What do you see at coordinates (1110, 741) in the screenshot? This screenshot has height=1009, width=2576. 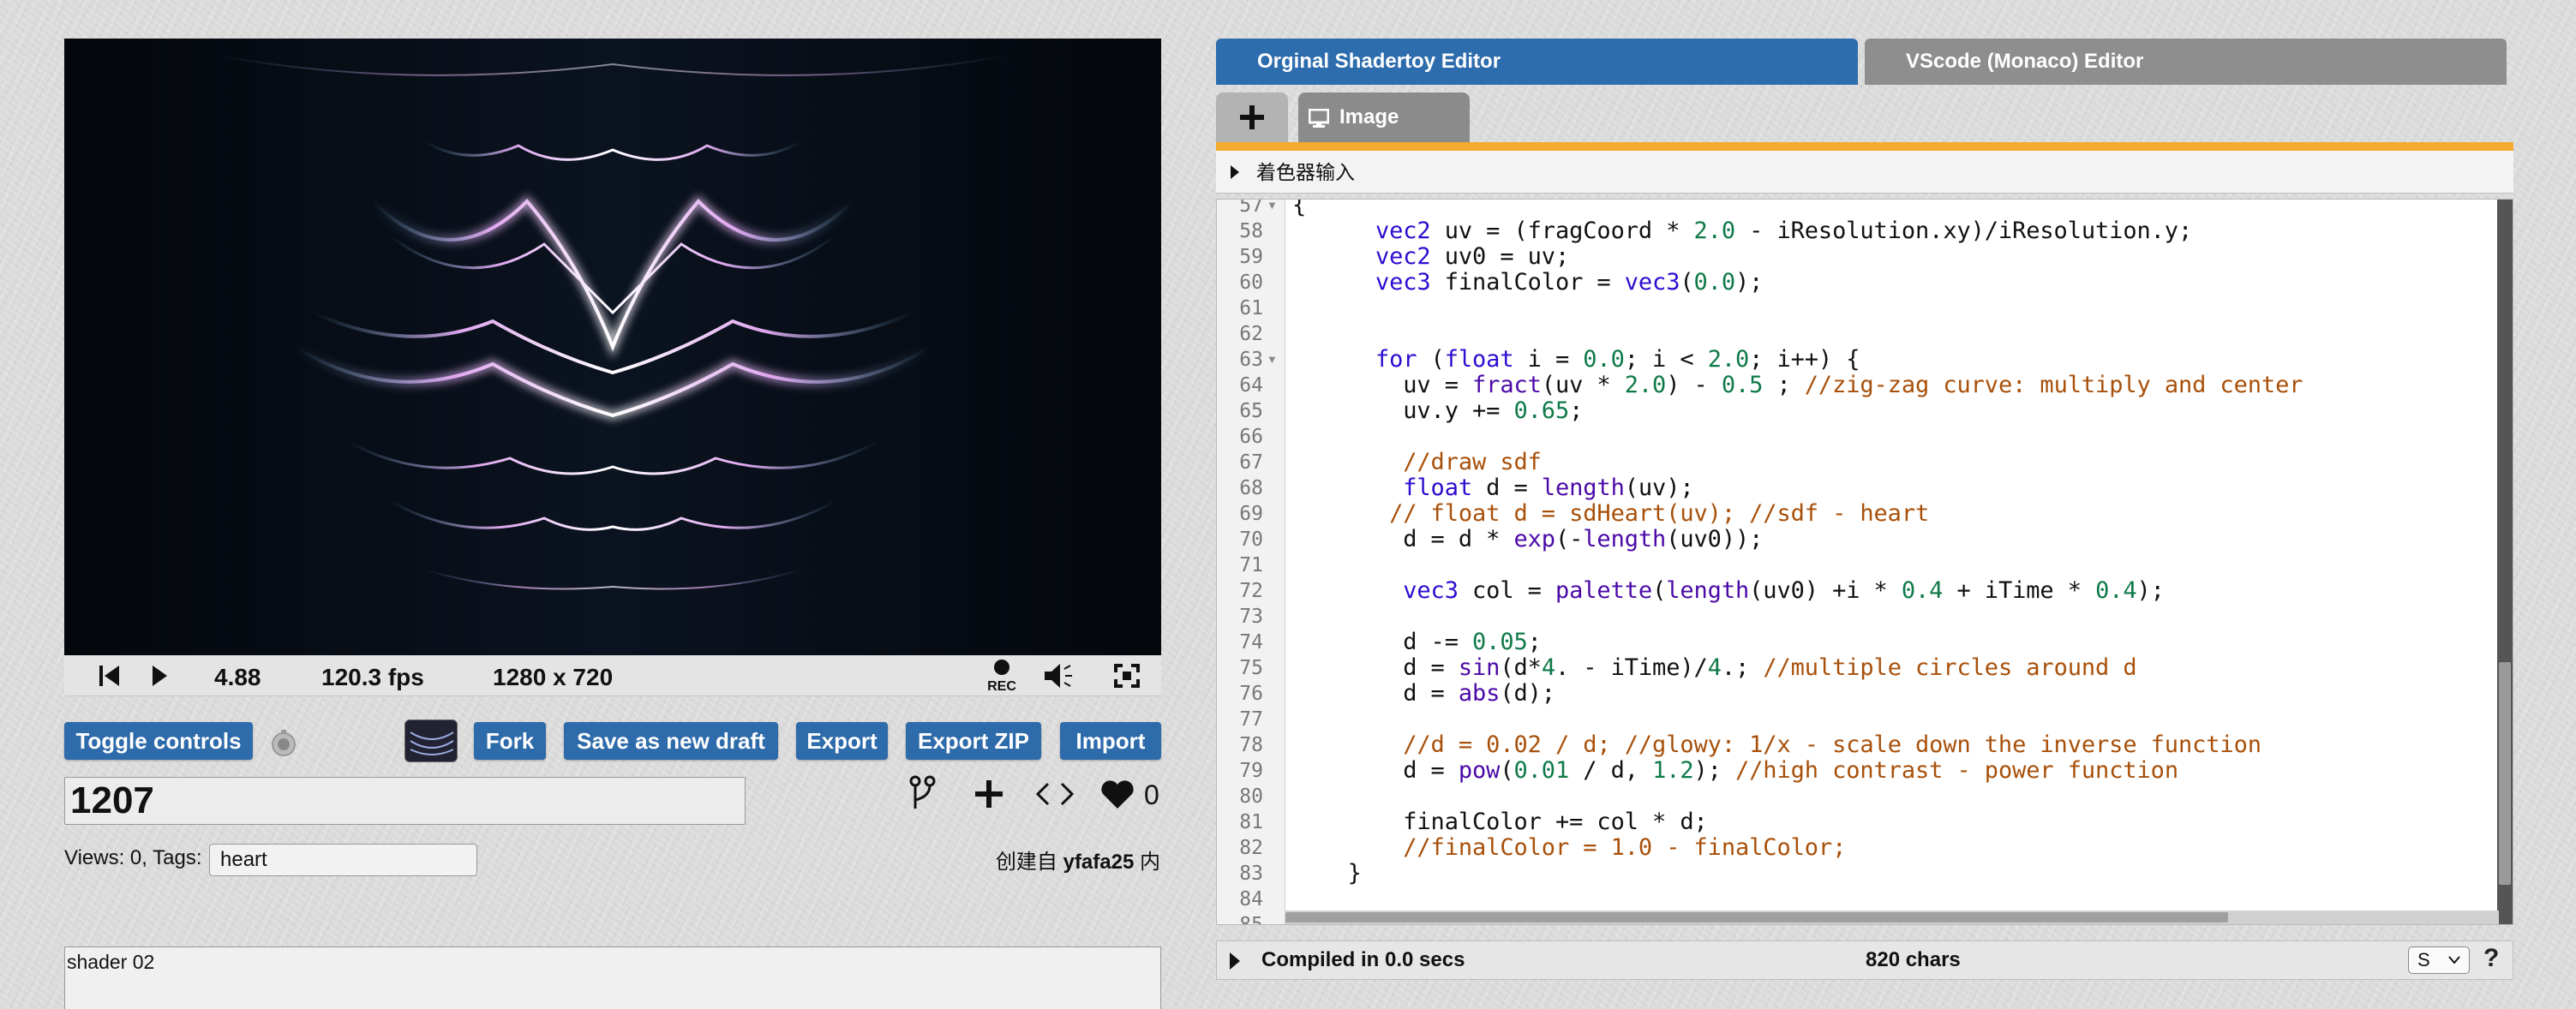 I see `import-button: Import` at bounding box center [1110, 741].